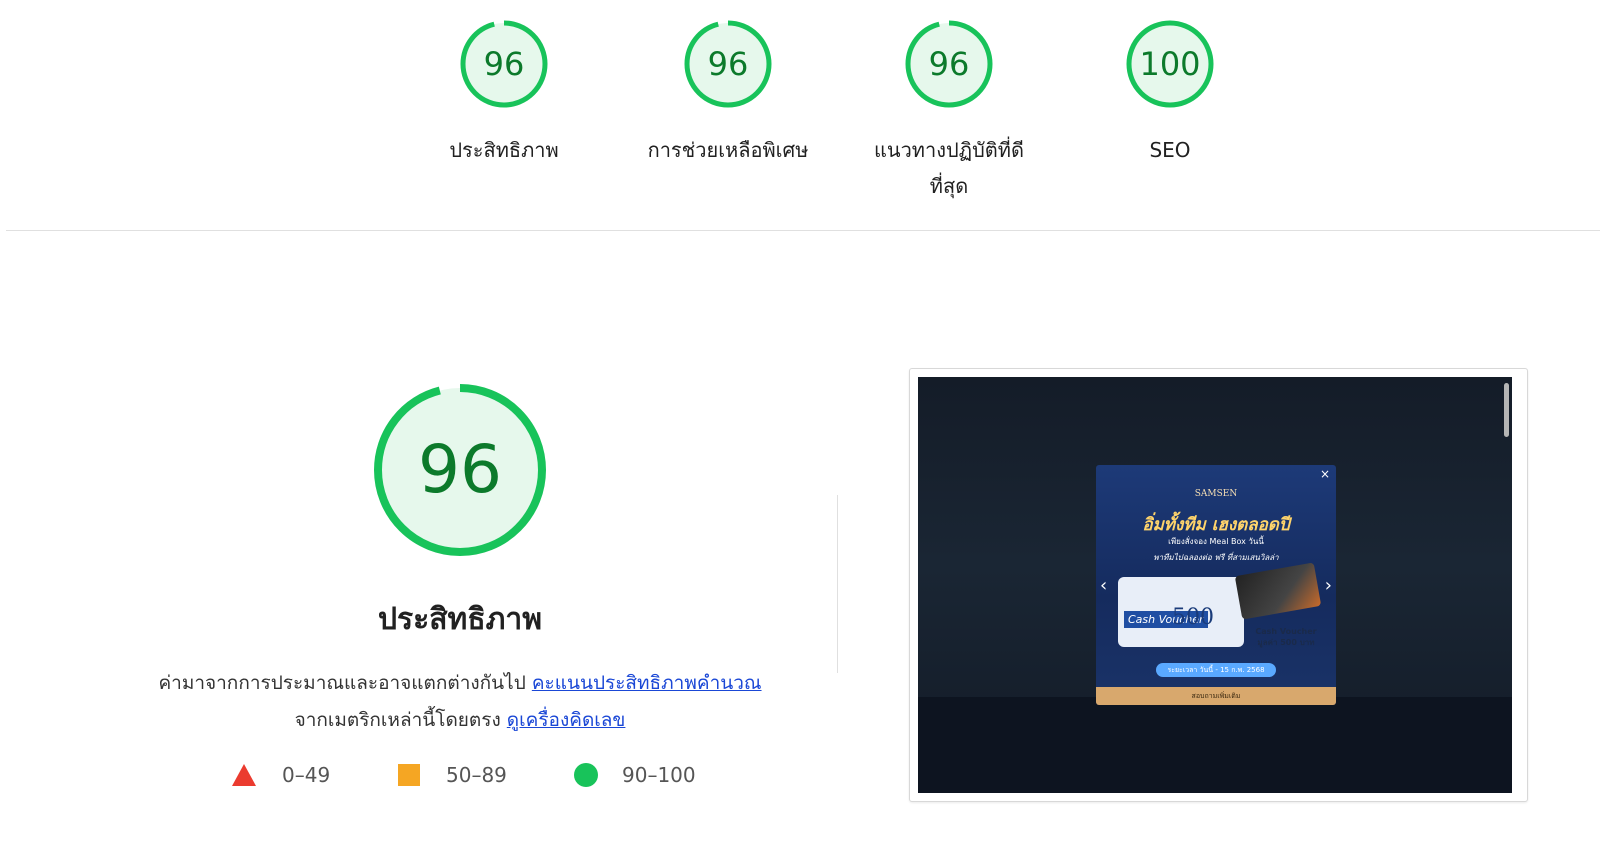  I want to click on gauge-performance: 96 ประสิทธิภาพ, so click(504, 93).